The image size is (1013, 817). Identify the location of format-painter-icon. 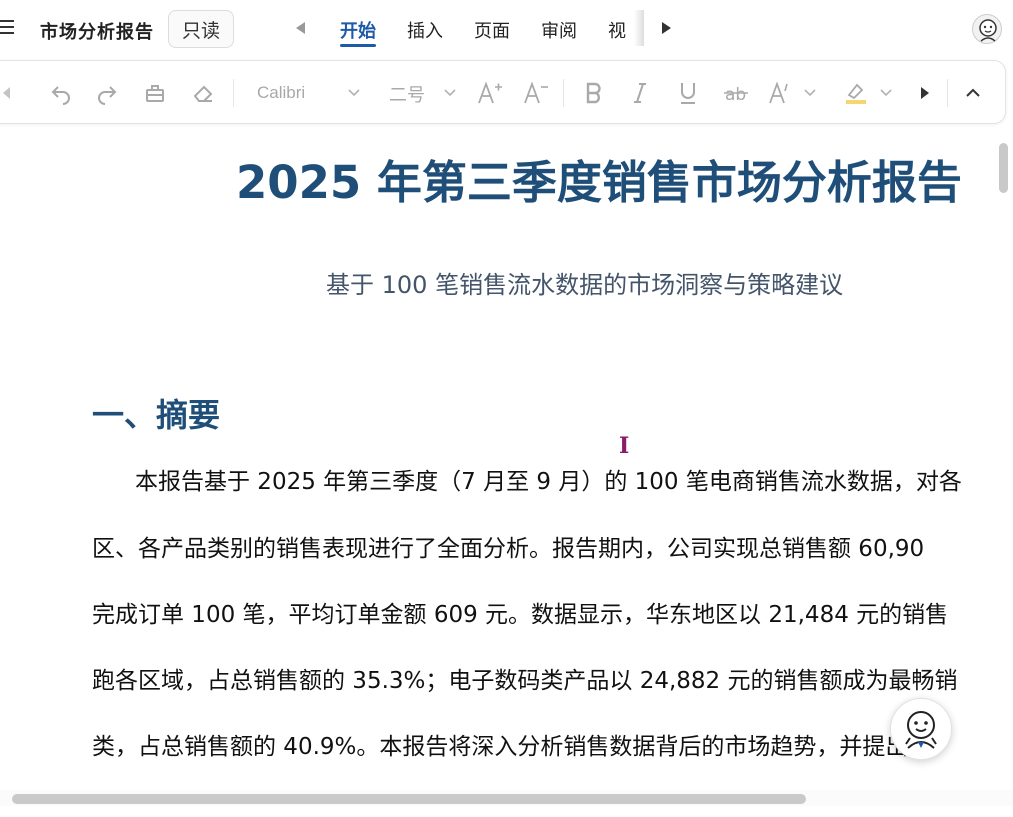
(155, 93).